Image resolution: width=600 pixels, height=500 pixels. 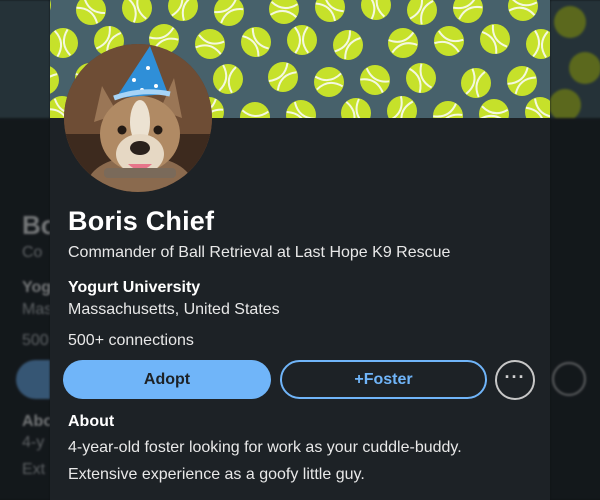 I want to click on about-title: About, so click(x=91, y=421).